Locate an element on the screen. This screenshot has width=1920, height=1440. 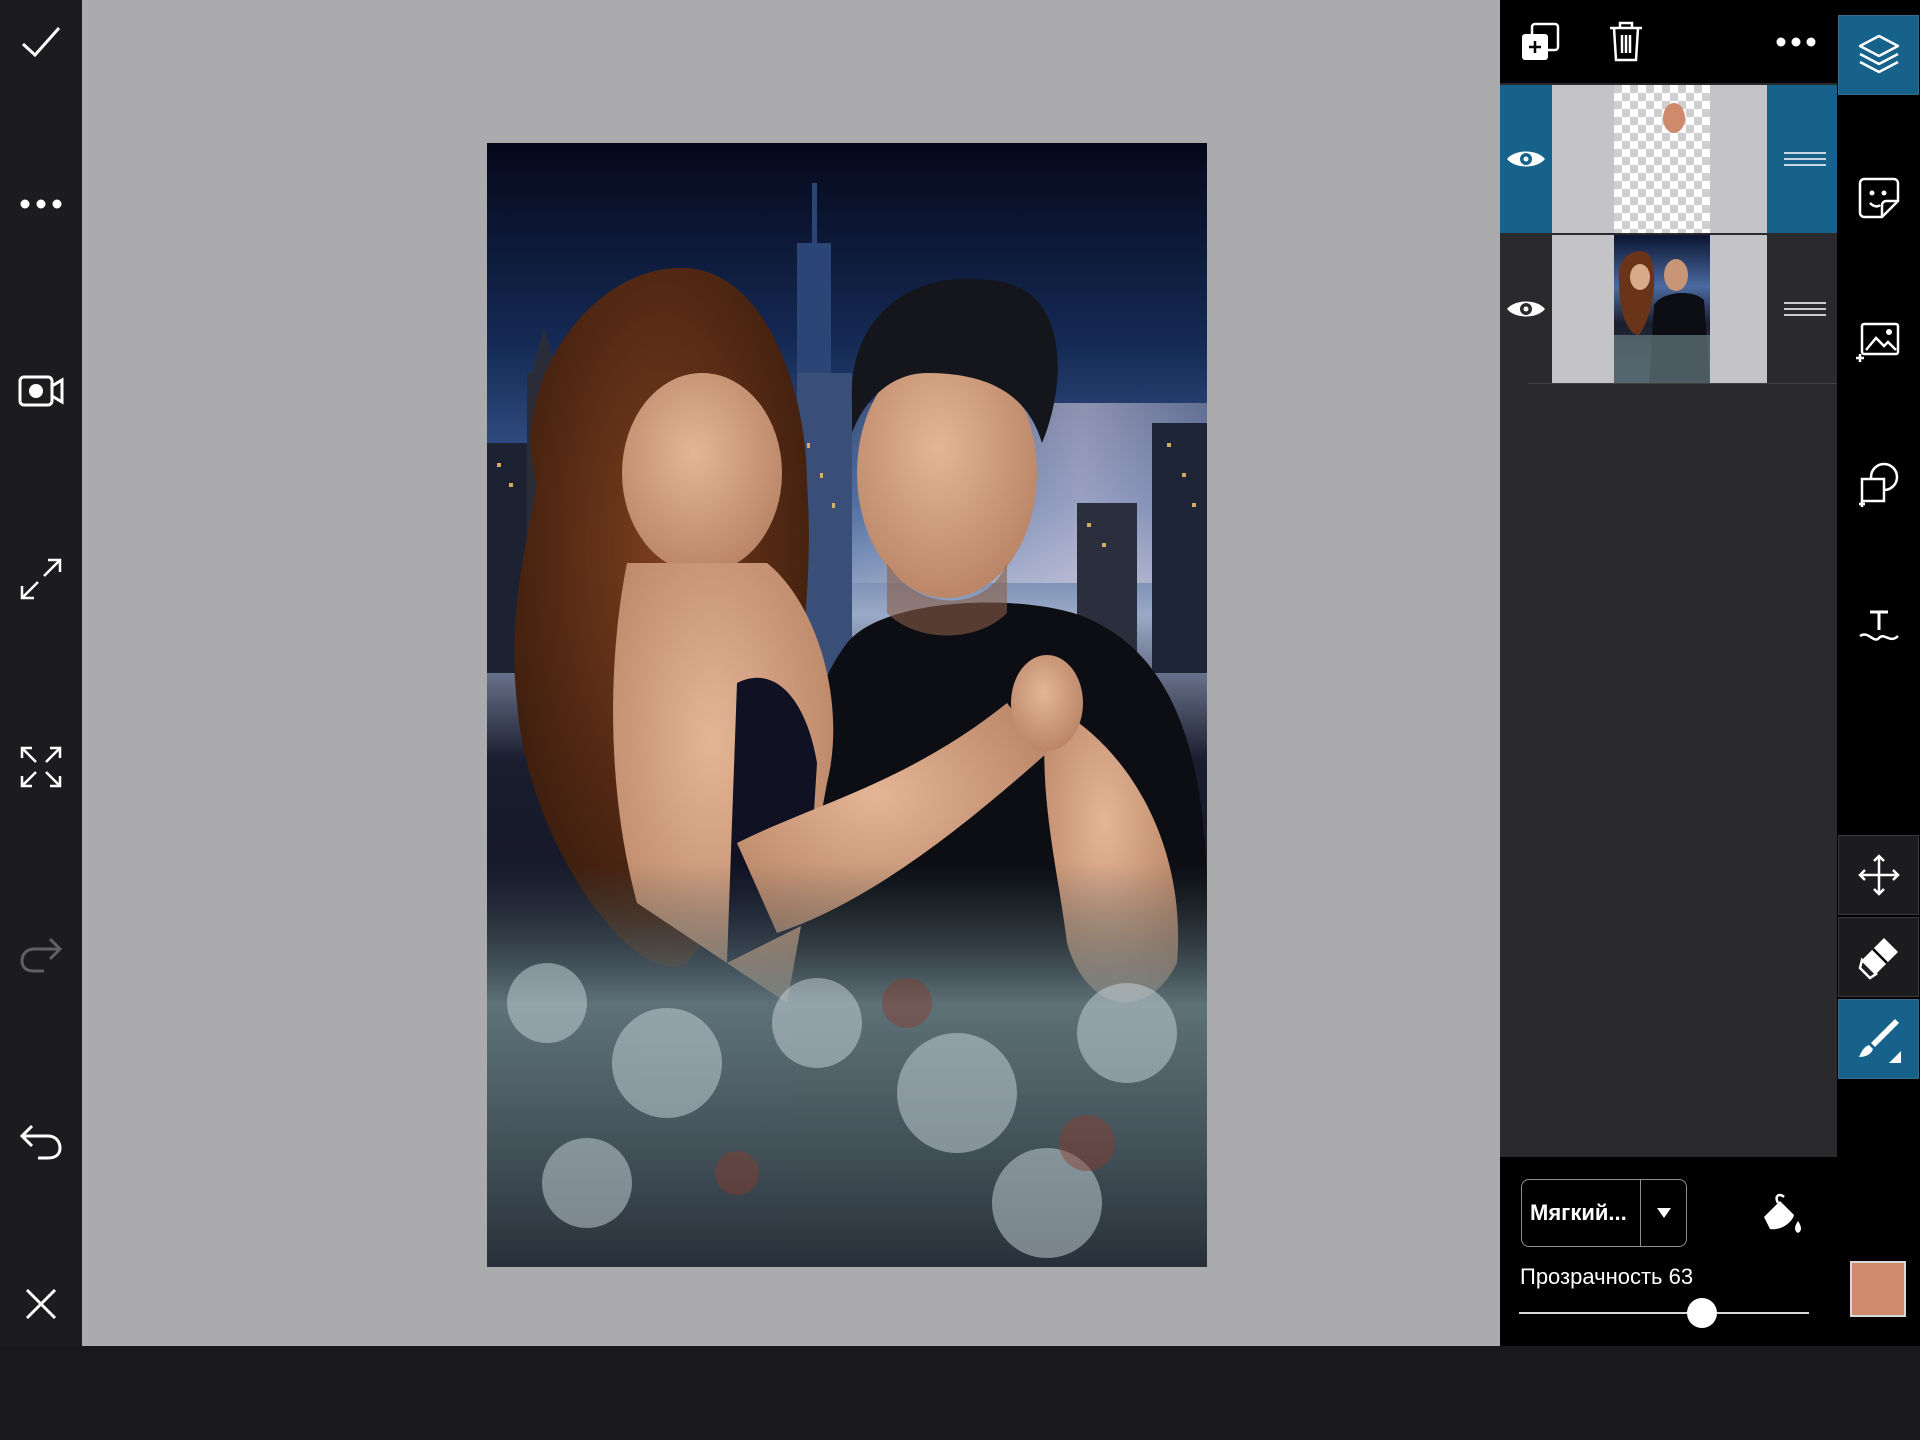
add-image-icon is located at coordinates (1877, 342).